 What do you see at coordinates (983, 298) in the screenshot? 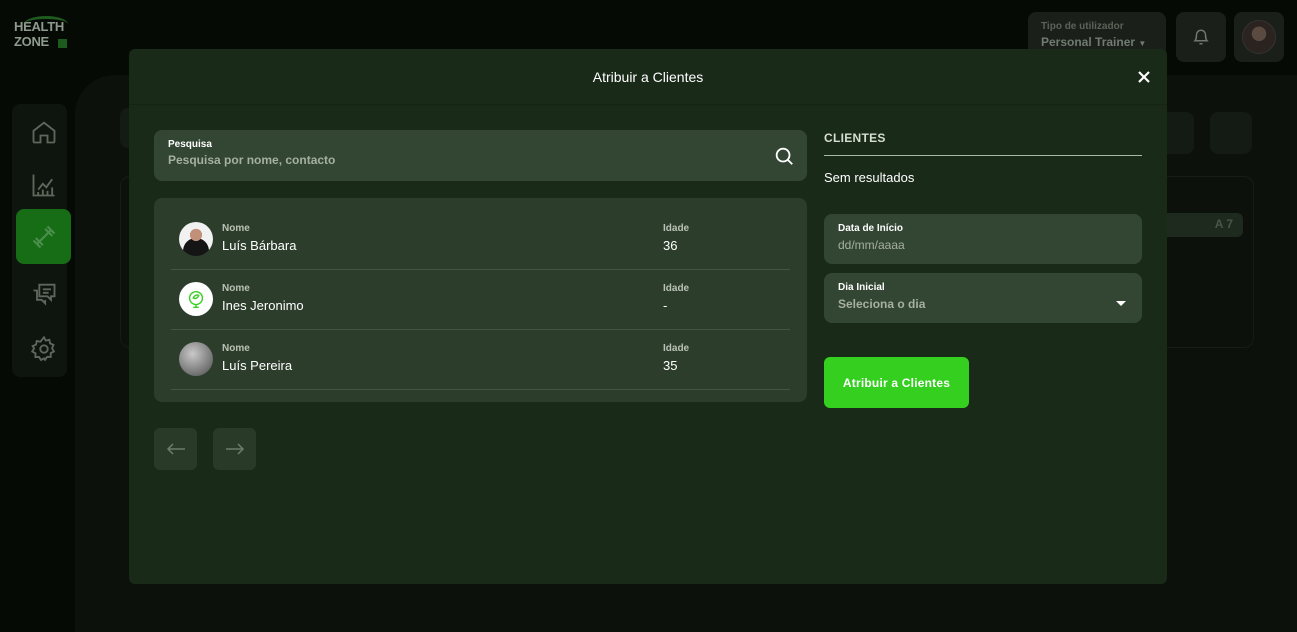
I see `start-day-select: Dia Inicial Seleciona o dia` at bounding box center [983, 298].